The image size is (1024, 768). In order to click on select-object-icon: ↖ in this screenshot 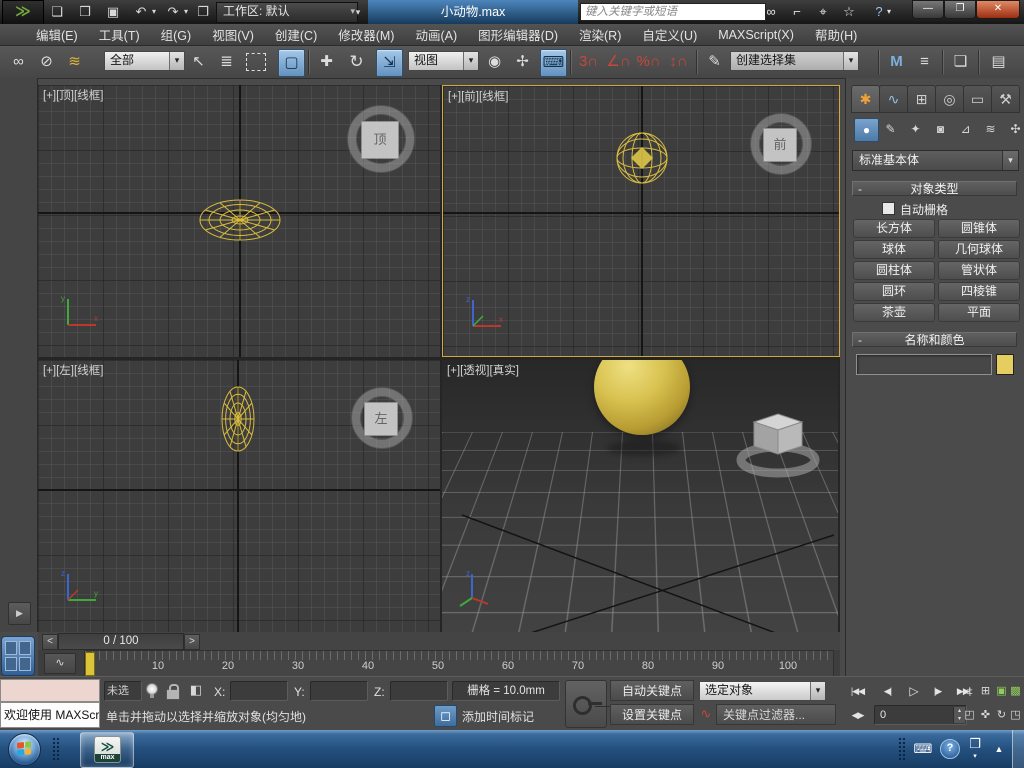, I will do `click(198, 62)`.